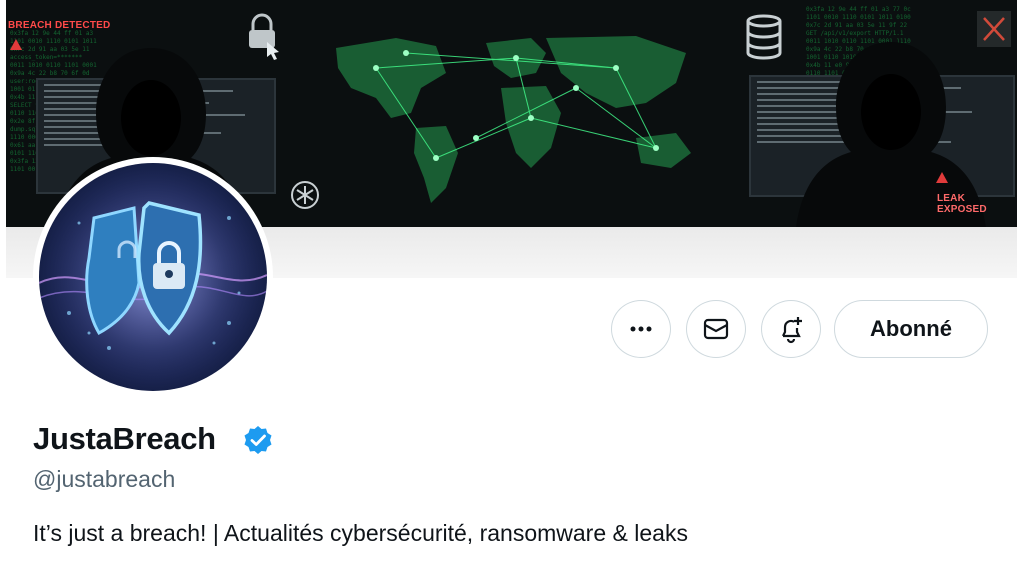 The height and width of the screenshot is (565, 1024). What do you see at coordinates (104, 479) in the screenshot?
I see `profile-handle: @justabreach` at bounding box center [104, 479].